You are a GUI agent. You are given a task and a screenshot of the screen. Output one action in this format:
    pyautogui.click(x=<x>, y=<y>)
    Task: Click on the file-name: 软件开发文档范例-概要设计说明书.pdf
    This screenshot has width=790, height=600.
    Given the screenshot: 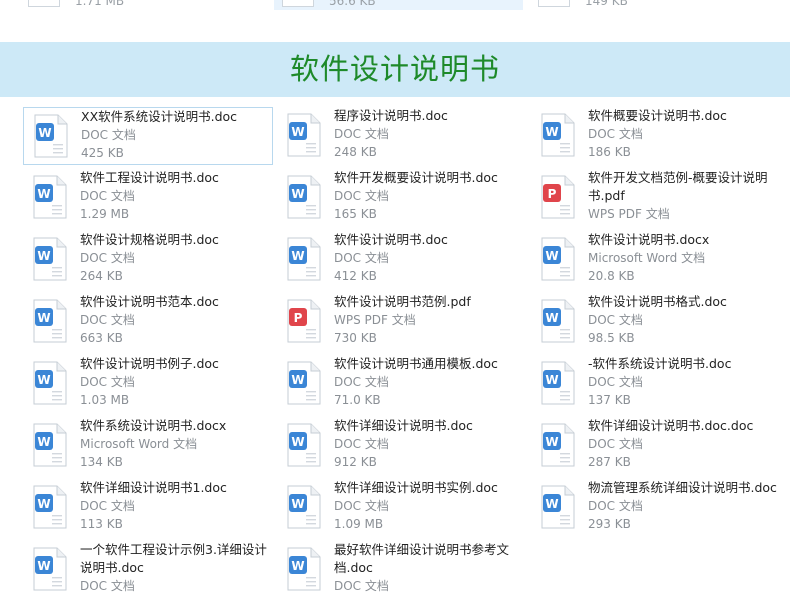 What is the action you would take?
    pyautogui.click(x=678, y=186)
    